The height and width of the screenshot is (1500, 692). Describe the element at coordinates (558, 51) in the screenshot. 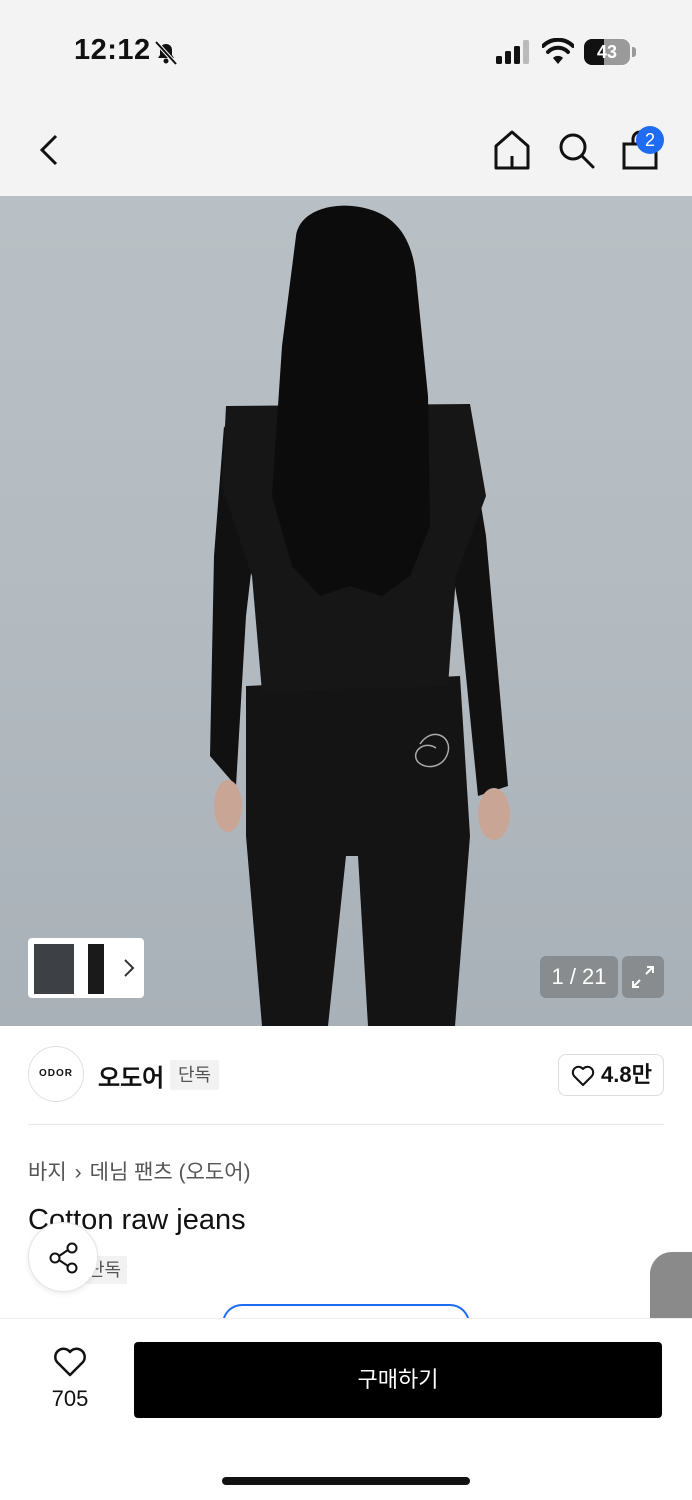

I see `wifi-icon` at that location.